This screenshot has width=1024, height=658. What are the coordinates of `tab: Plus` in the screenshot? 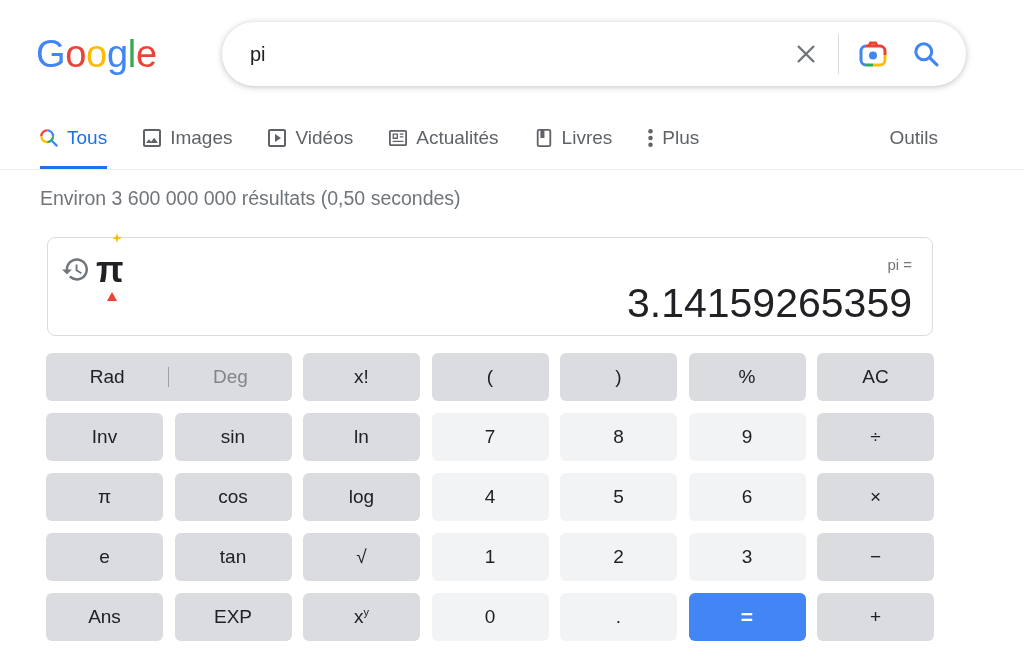 It's located at (674, 144).